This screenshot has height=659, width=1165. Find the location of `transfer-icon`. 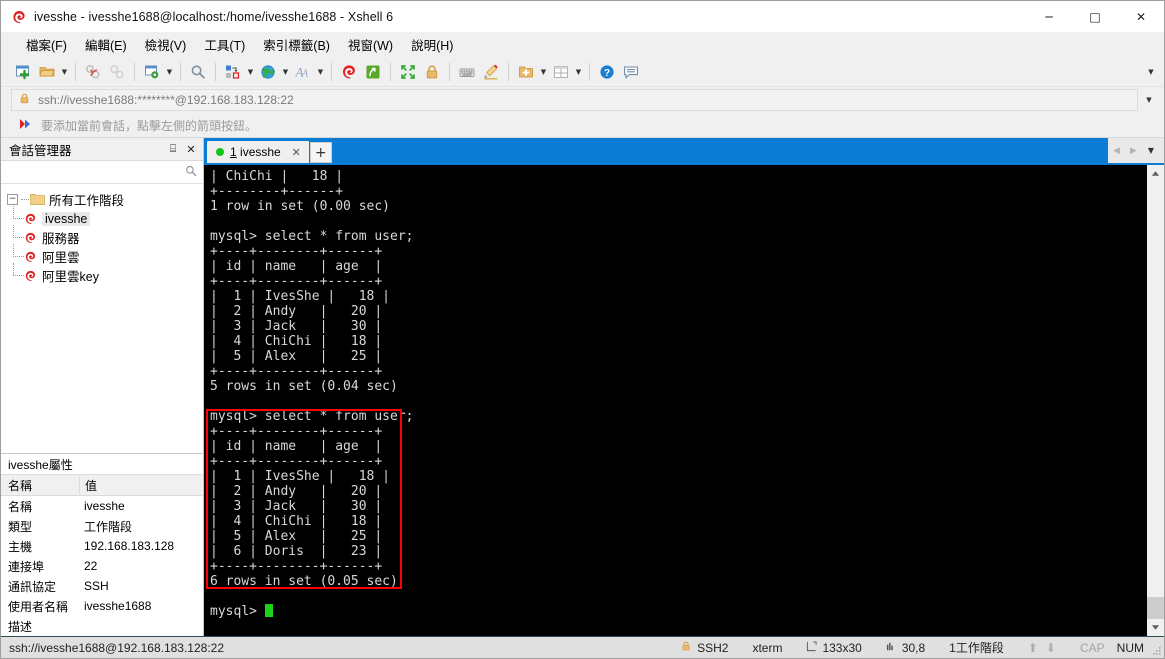

transfer-icon is located at coordinates (233, 72).